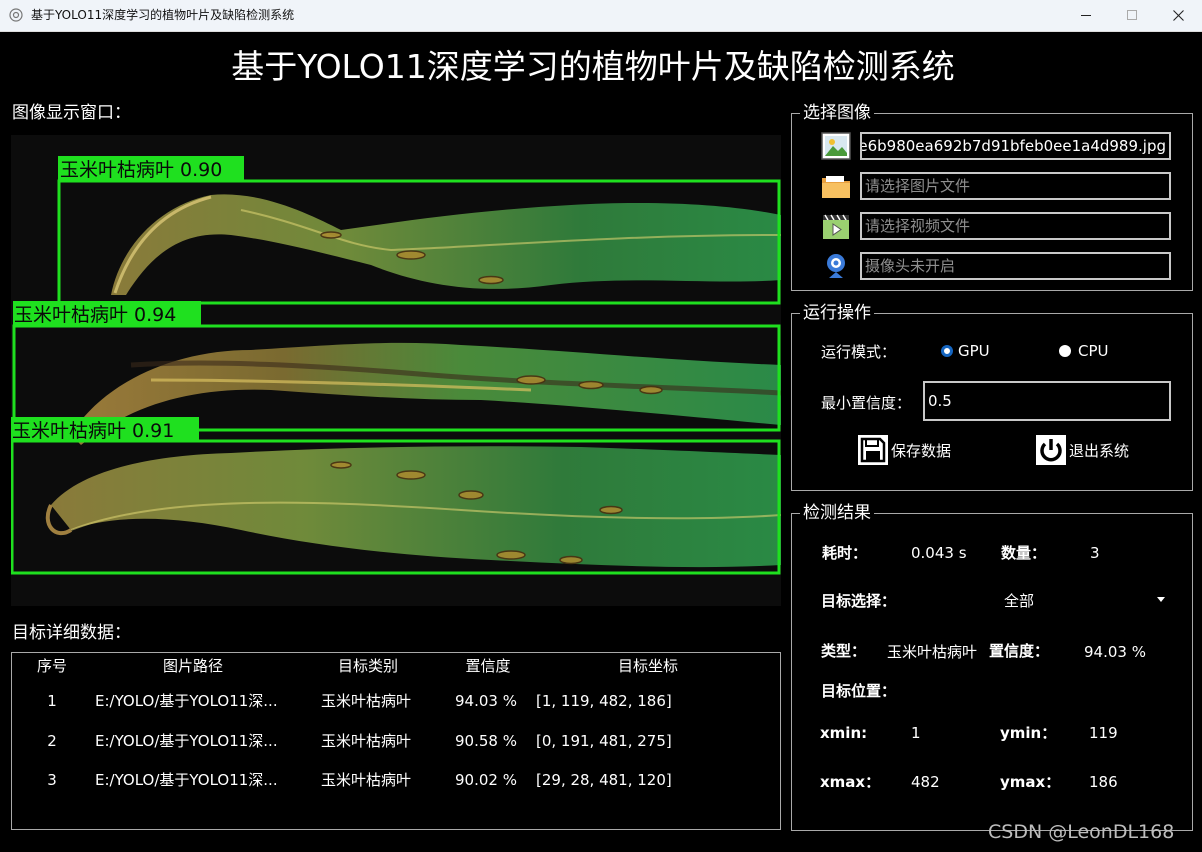 The height and width of the screenshot is (852, 1202). Describe the element at coordinates (850, 782) in the screenshot. I see `xmax-label: xmax：` at that location.